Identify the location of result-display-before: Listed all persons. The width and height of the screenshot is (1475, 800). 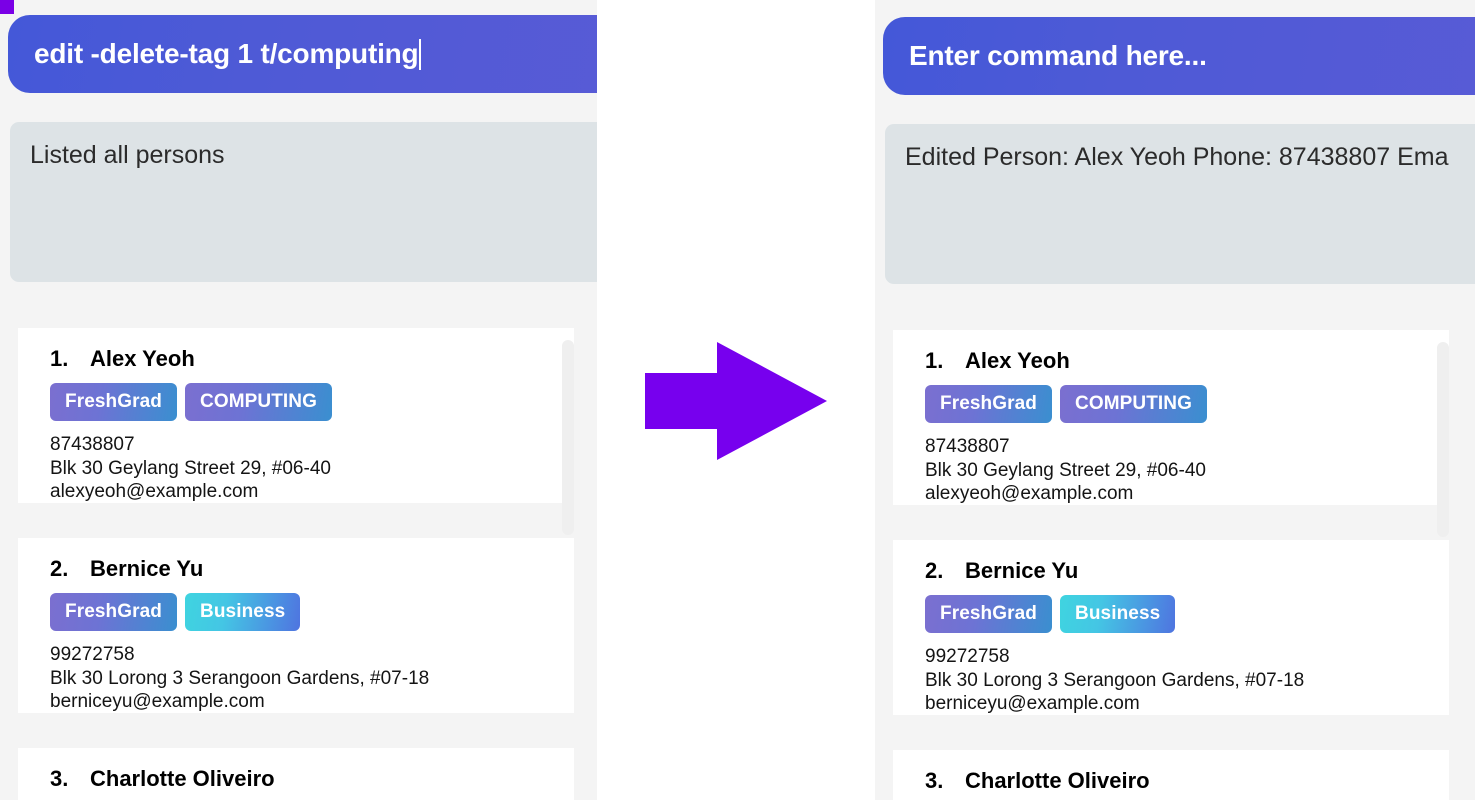
(303, 202).